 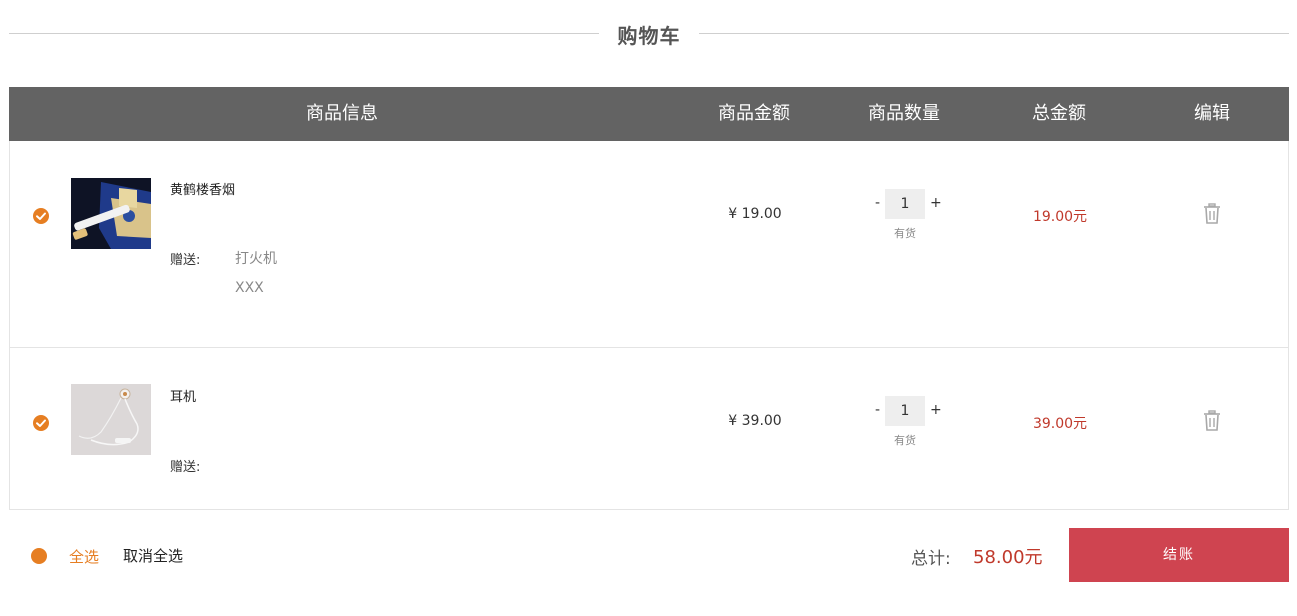 What do you see at coordinates (84, 556) in the screenshot?
I see `select-all-button: 全选` at bounding box center [84, 556].